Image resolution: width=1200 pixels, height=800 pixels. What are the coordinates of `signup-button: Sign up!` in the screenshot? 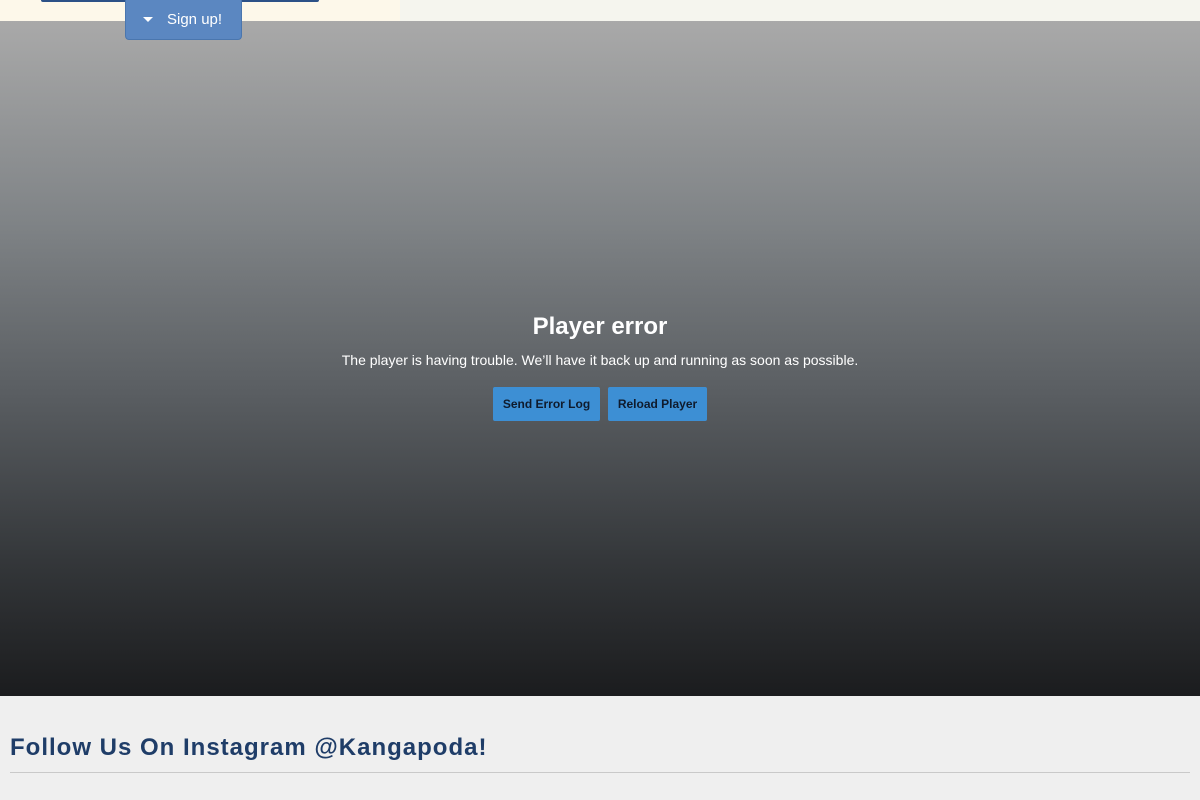 It's located at (183, 20).